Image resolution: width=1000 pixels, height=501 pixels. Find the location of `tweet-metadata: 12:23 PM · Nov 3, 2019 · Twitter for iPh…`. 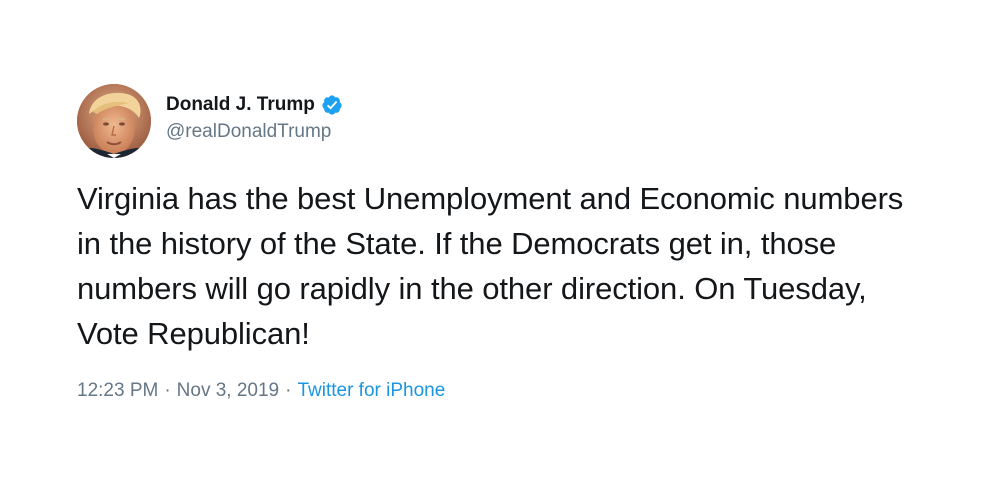

tweet-metadata: 12:23 PM · Nov 3, 2019 · Twitter for iPh… is located at coordinates (517, 391).